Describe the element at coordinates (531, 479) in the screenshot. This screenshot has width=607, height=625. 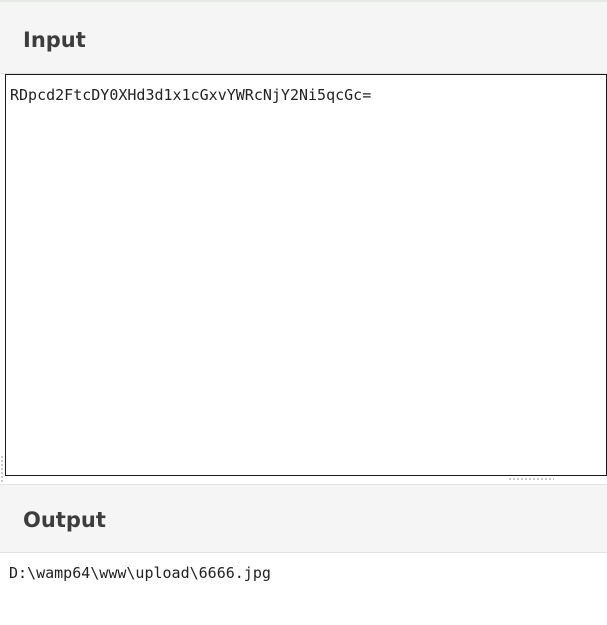
I see `panel-resize-handle` at that location.